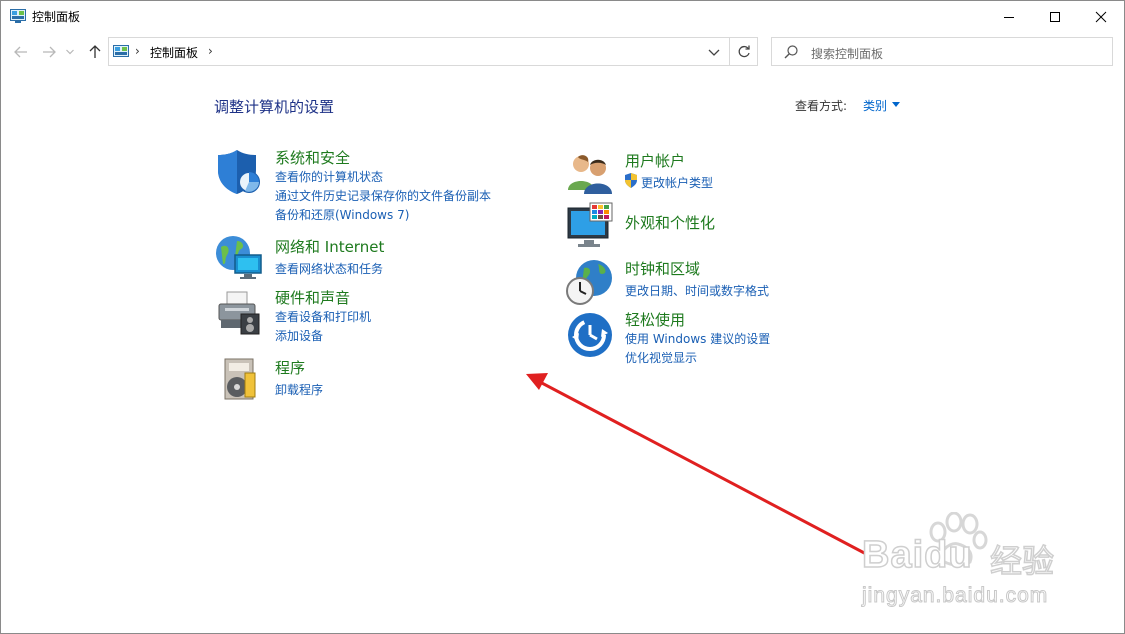 This screenshot has height=634, width=1125. Describe the element at coordinates (917, 555) in the screenshot. I see `watermark-brand: Baidu` at that location.